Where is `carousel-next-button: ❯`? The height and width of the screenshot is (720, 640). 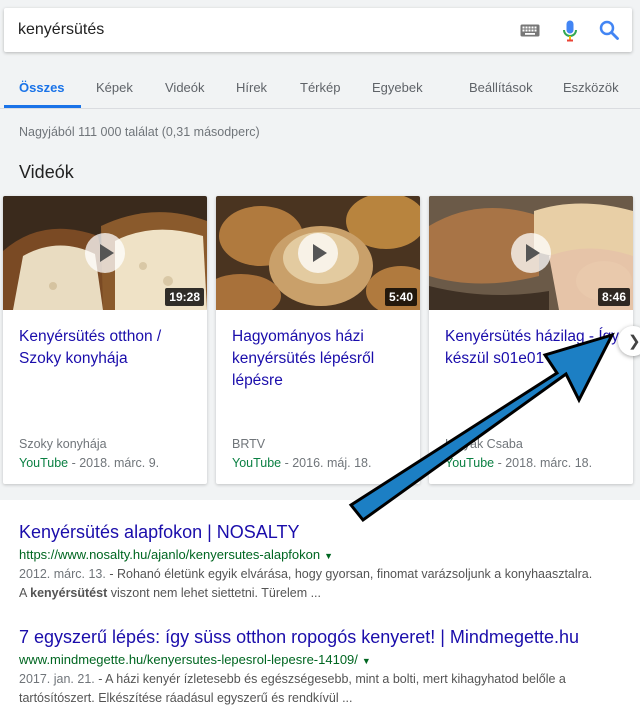 carousel-next-button: ❯ is located at coordinates (629, 341).